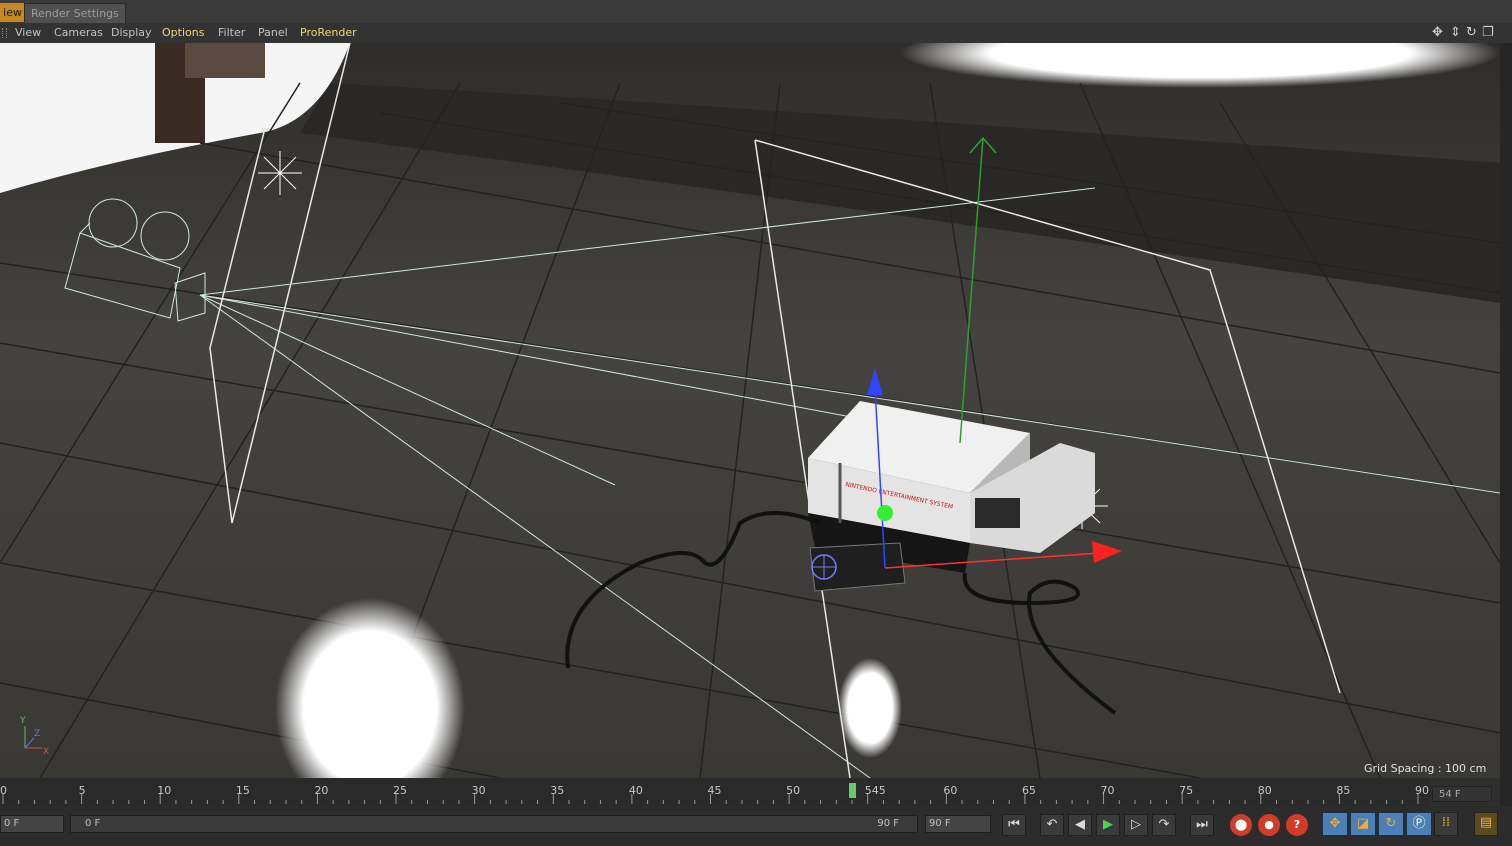 The image size is (1512, 846). I want to click on tick-label: 25, so click(400, 790).